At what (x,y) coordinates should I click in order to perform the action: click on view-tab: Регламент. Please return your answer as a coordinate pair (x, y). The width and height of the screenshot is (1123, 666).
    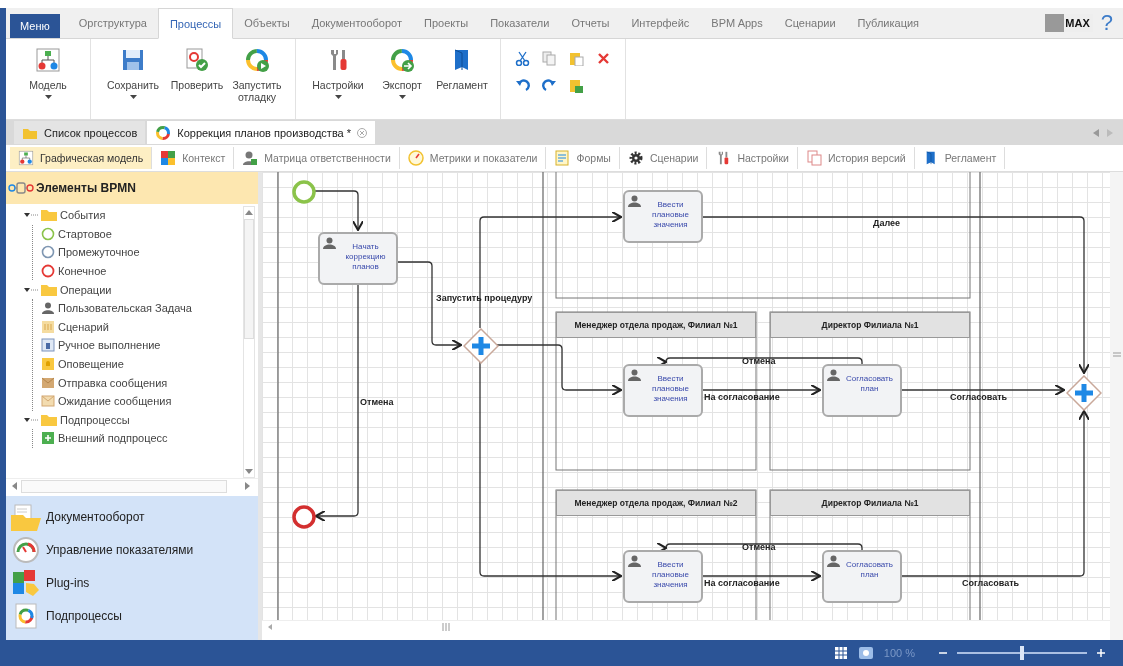
    Looking at the image, I should click on (960, 158).